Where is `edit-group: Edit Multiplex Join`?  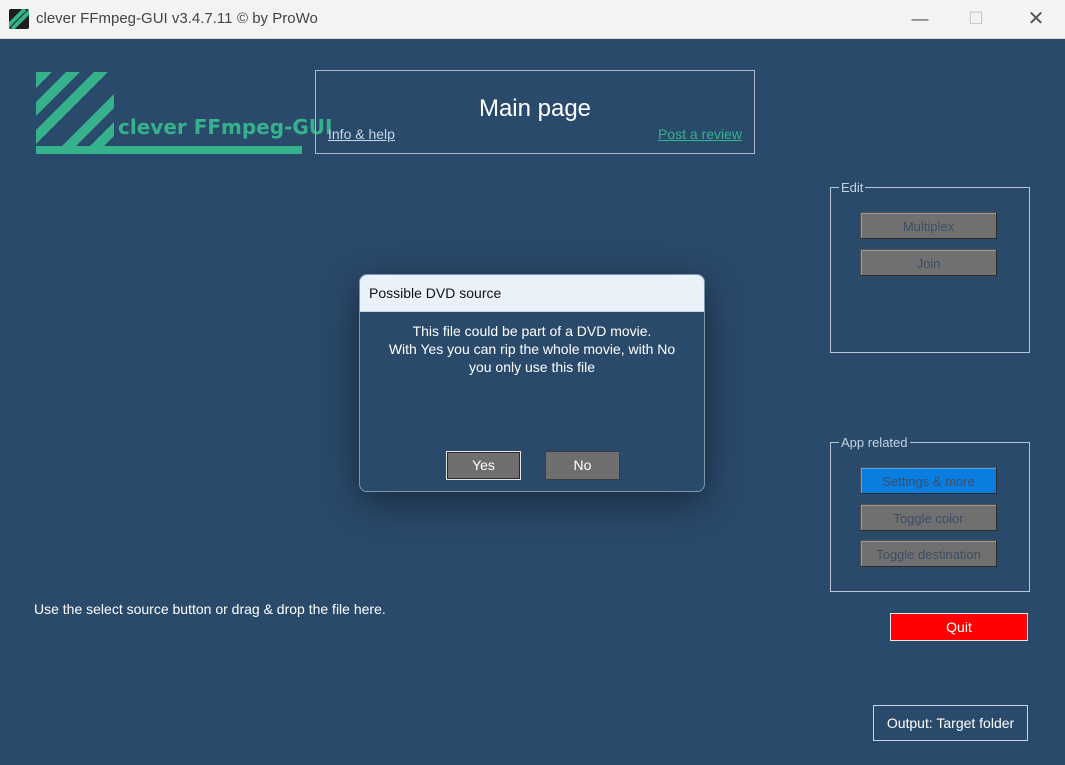
edit-group: Edit Multiplex Join is located at coordinates (930, 266).